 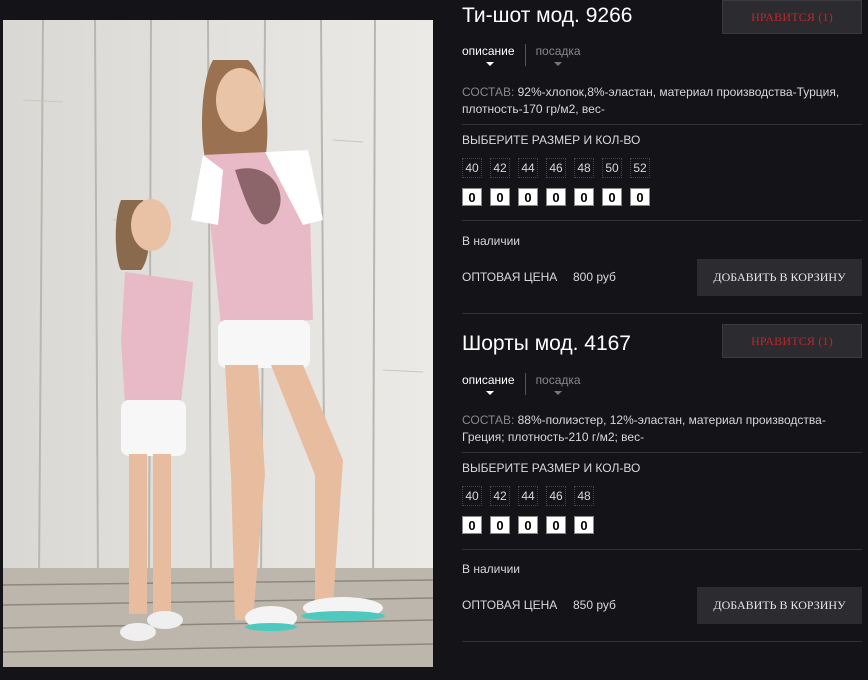 I want to click on quantity-list: 0 0 0 0 0, so click(x=532, y=525).